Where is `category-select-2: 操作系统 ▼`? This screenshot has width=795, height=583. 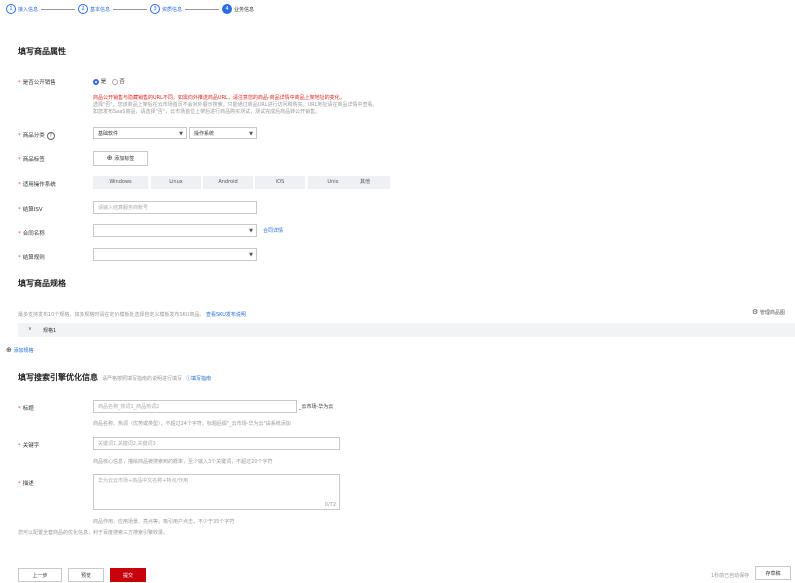 category-select-2: 操作系统 ▼ is located at coordinates (223, 133).